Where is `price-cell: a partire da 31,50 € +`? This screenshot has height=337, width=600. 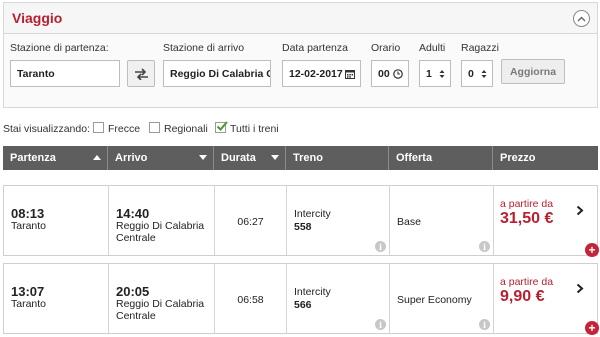 price-cell: a partire da 31,50 € + is located at coordinates (546, 221).